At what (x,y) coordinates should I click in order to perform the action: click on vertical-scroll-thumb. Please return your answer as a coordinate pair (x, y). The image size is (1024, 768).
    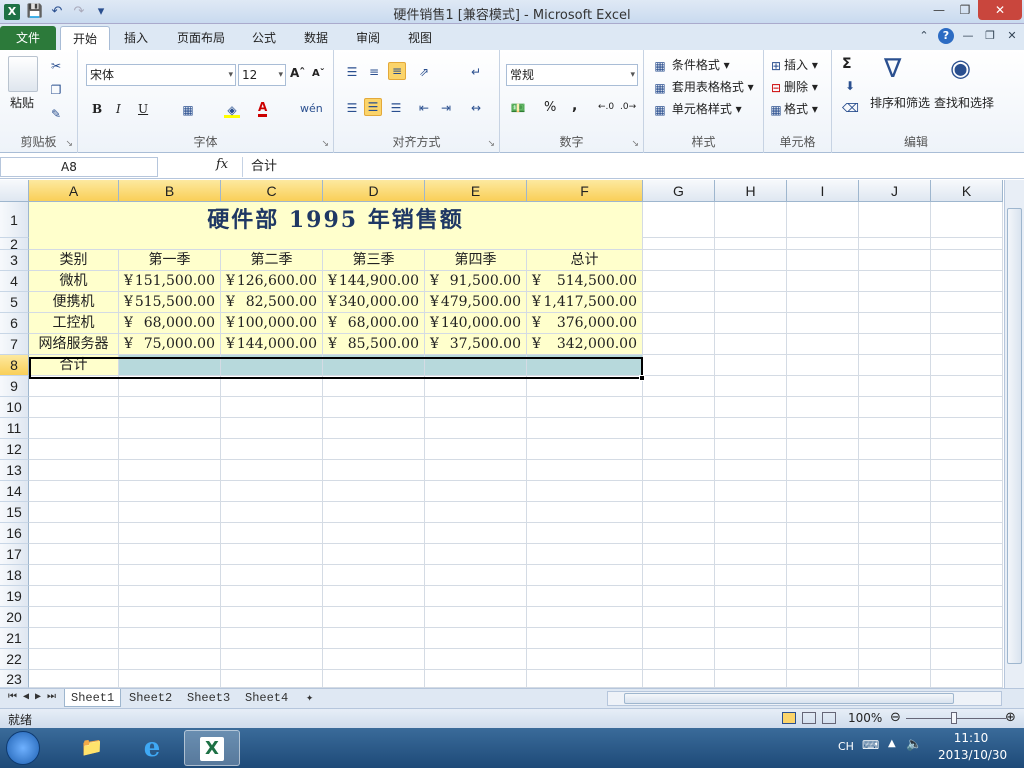
    Looking at the image, I should click on (1014, 436).